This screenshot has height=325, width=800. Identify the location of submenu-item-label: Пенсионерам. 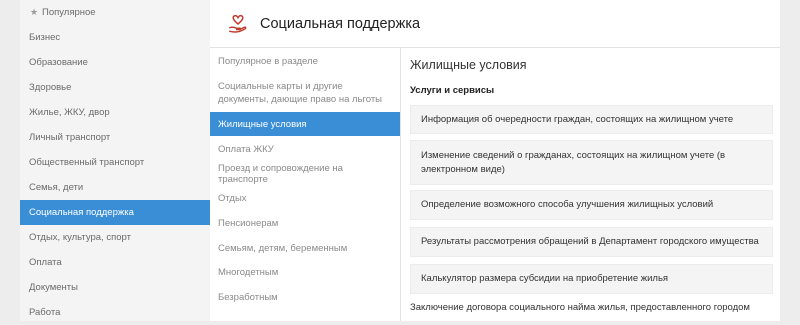
(248, 223).